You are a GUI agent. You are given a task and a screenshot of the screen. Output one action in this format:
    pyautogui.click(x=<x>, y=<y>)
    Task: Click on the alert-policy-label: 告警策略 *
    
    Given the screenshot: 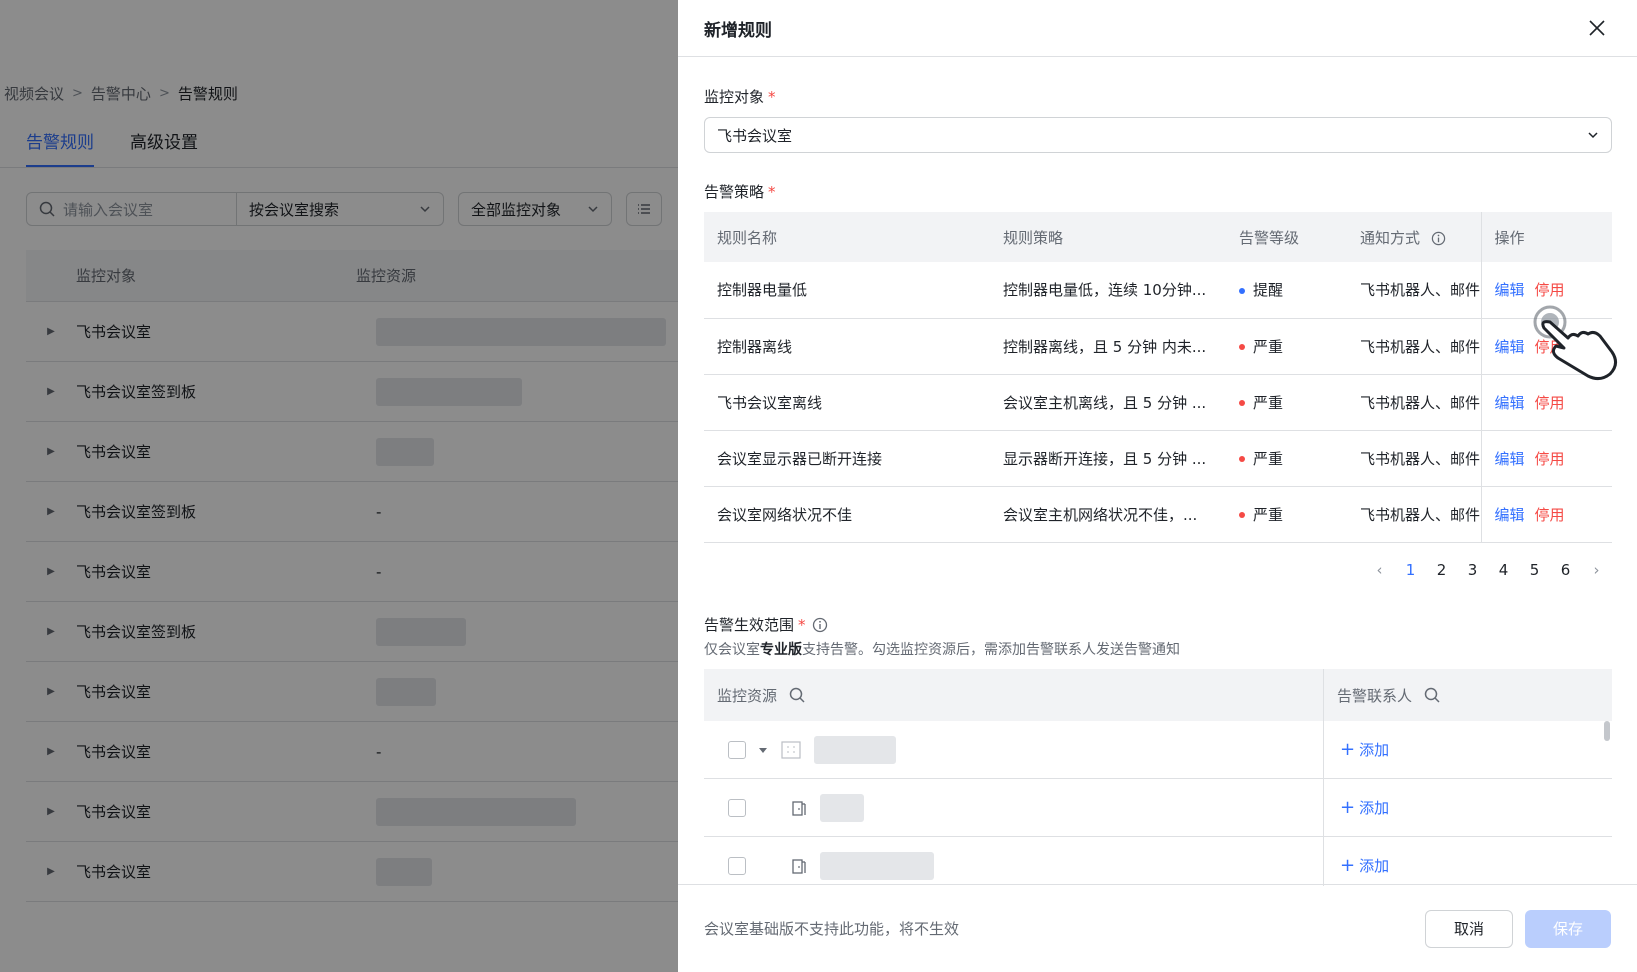 What is the action you would take?
    pyautogui.click(x=740, y=191)
    